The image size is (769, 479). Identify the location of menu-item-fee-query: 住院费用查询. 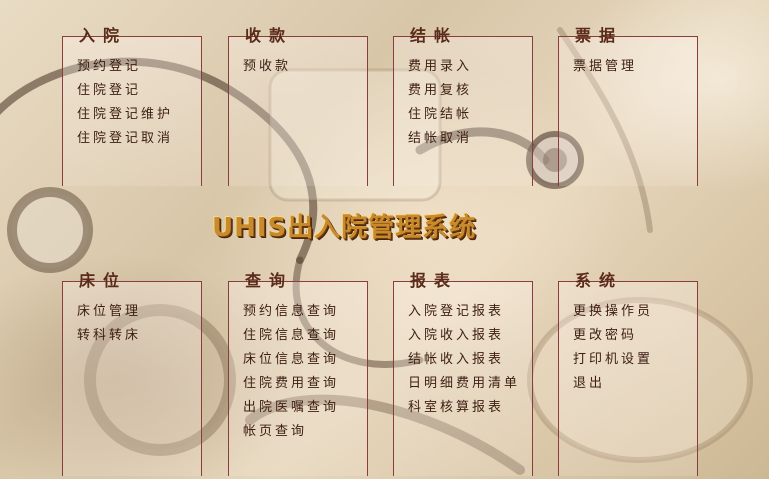
(305, 385).